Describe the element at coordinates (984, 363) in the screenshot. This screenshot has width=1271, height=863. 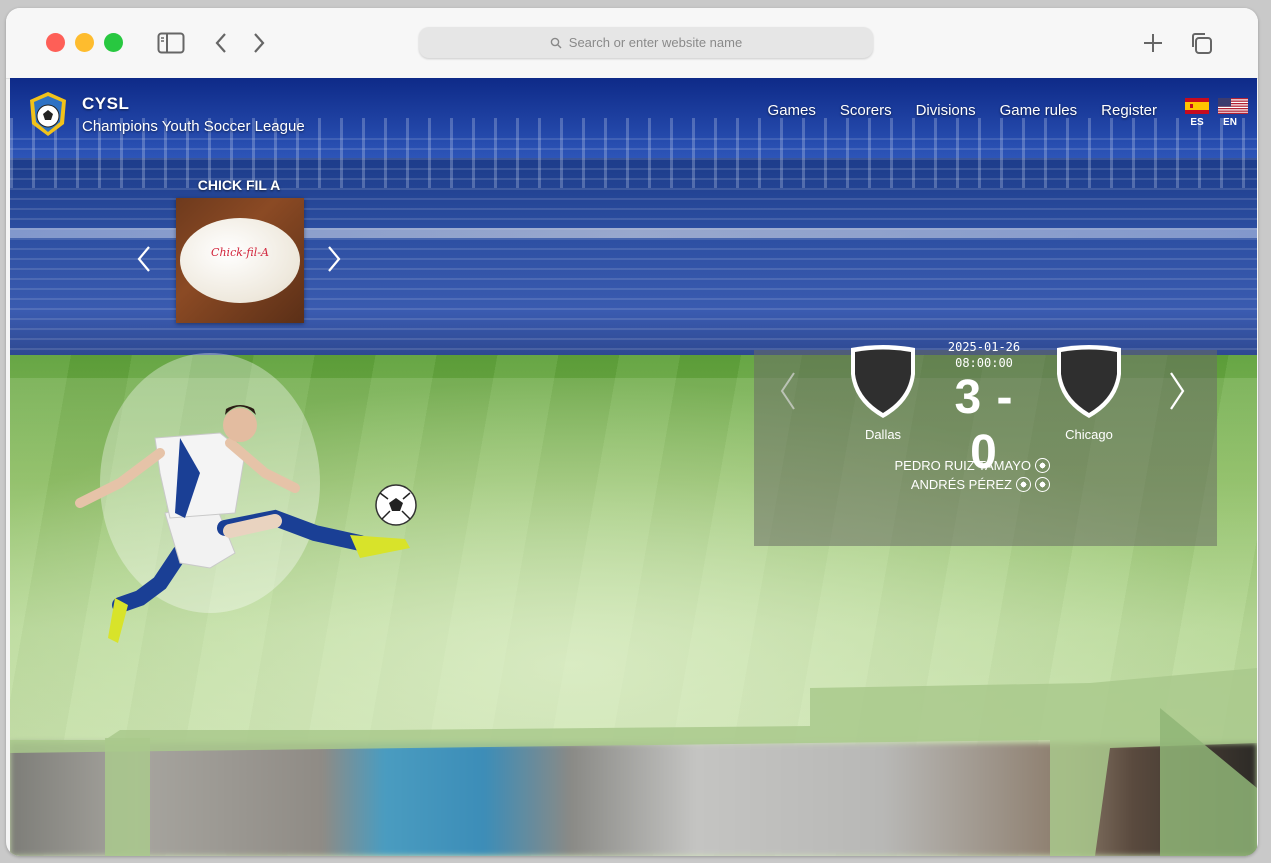
I see `game-time: 08:00:00` at that location.